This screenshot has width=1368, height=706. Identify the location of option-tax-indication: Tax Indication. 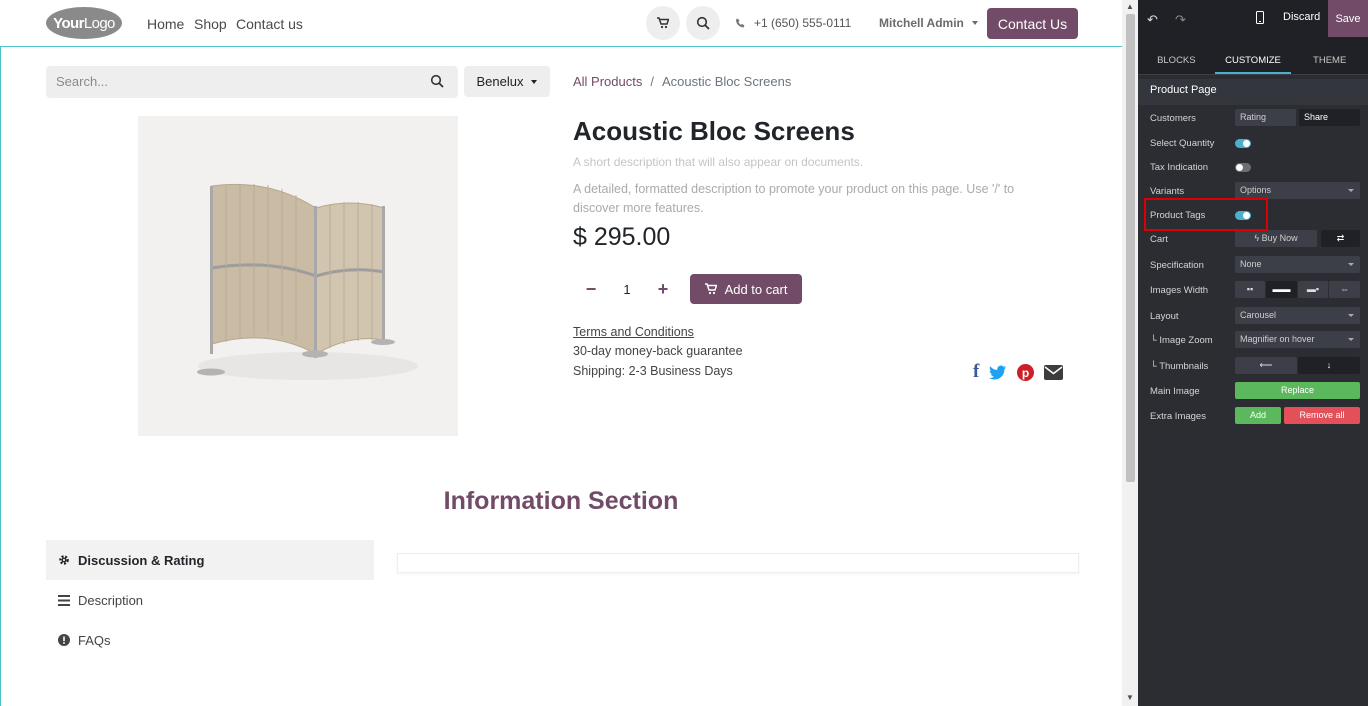
(1253, 168).